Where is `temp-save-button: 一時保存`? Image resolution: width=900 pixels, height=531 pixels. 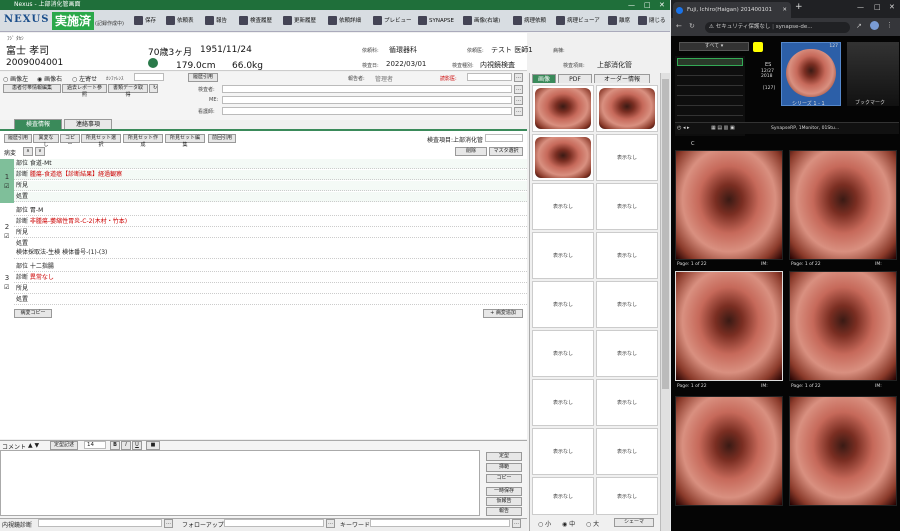
temp-save-button: 一時保存 is located at coordinates (504, 491).